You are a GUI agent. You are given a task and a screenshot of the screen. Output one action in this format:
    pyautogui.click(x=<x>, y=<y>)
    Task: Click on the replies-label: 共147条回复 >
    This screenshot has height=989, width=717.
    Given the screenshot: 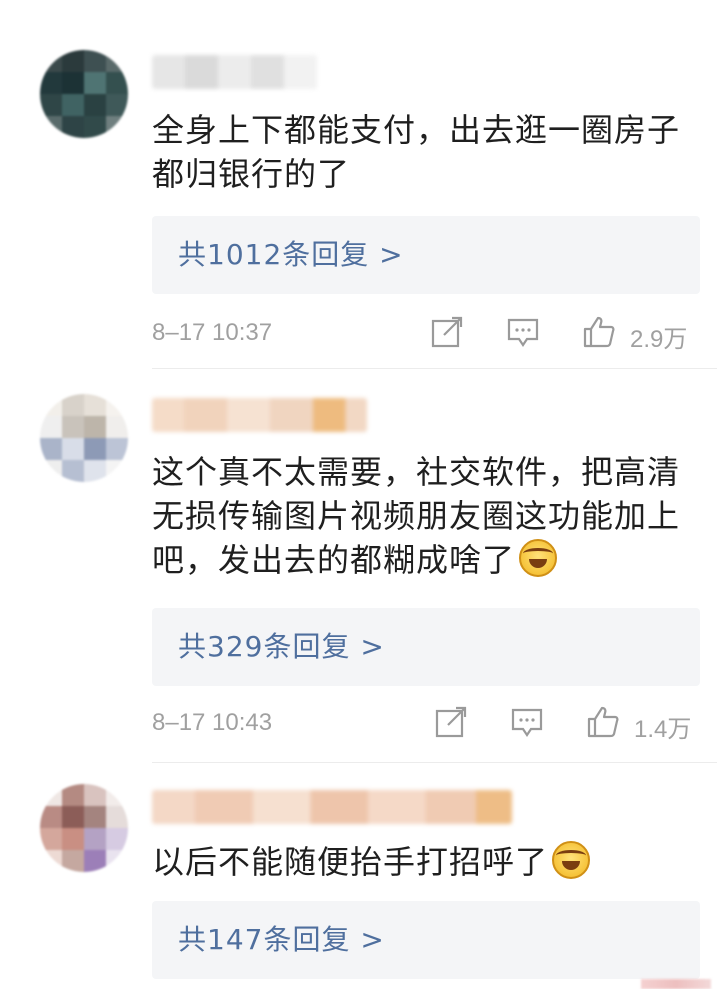 What is the action you would take?
    pyautogui.click(x=281, y=939)
    